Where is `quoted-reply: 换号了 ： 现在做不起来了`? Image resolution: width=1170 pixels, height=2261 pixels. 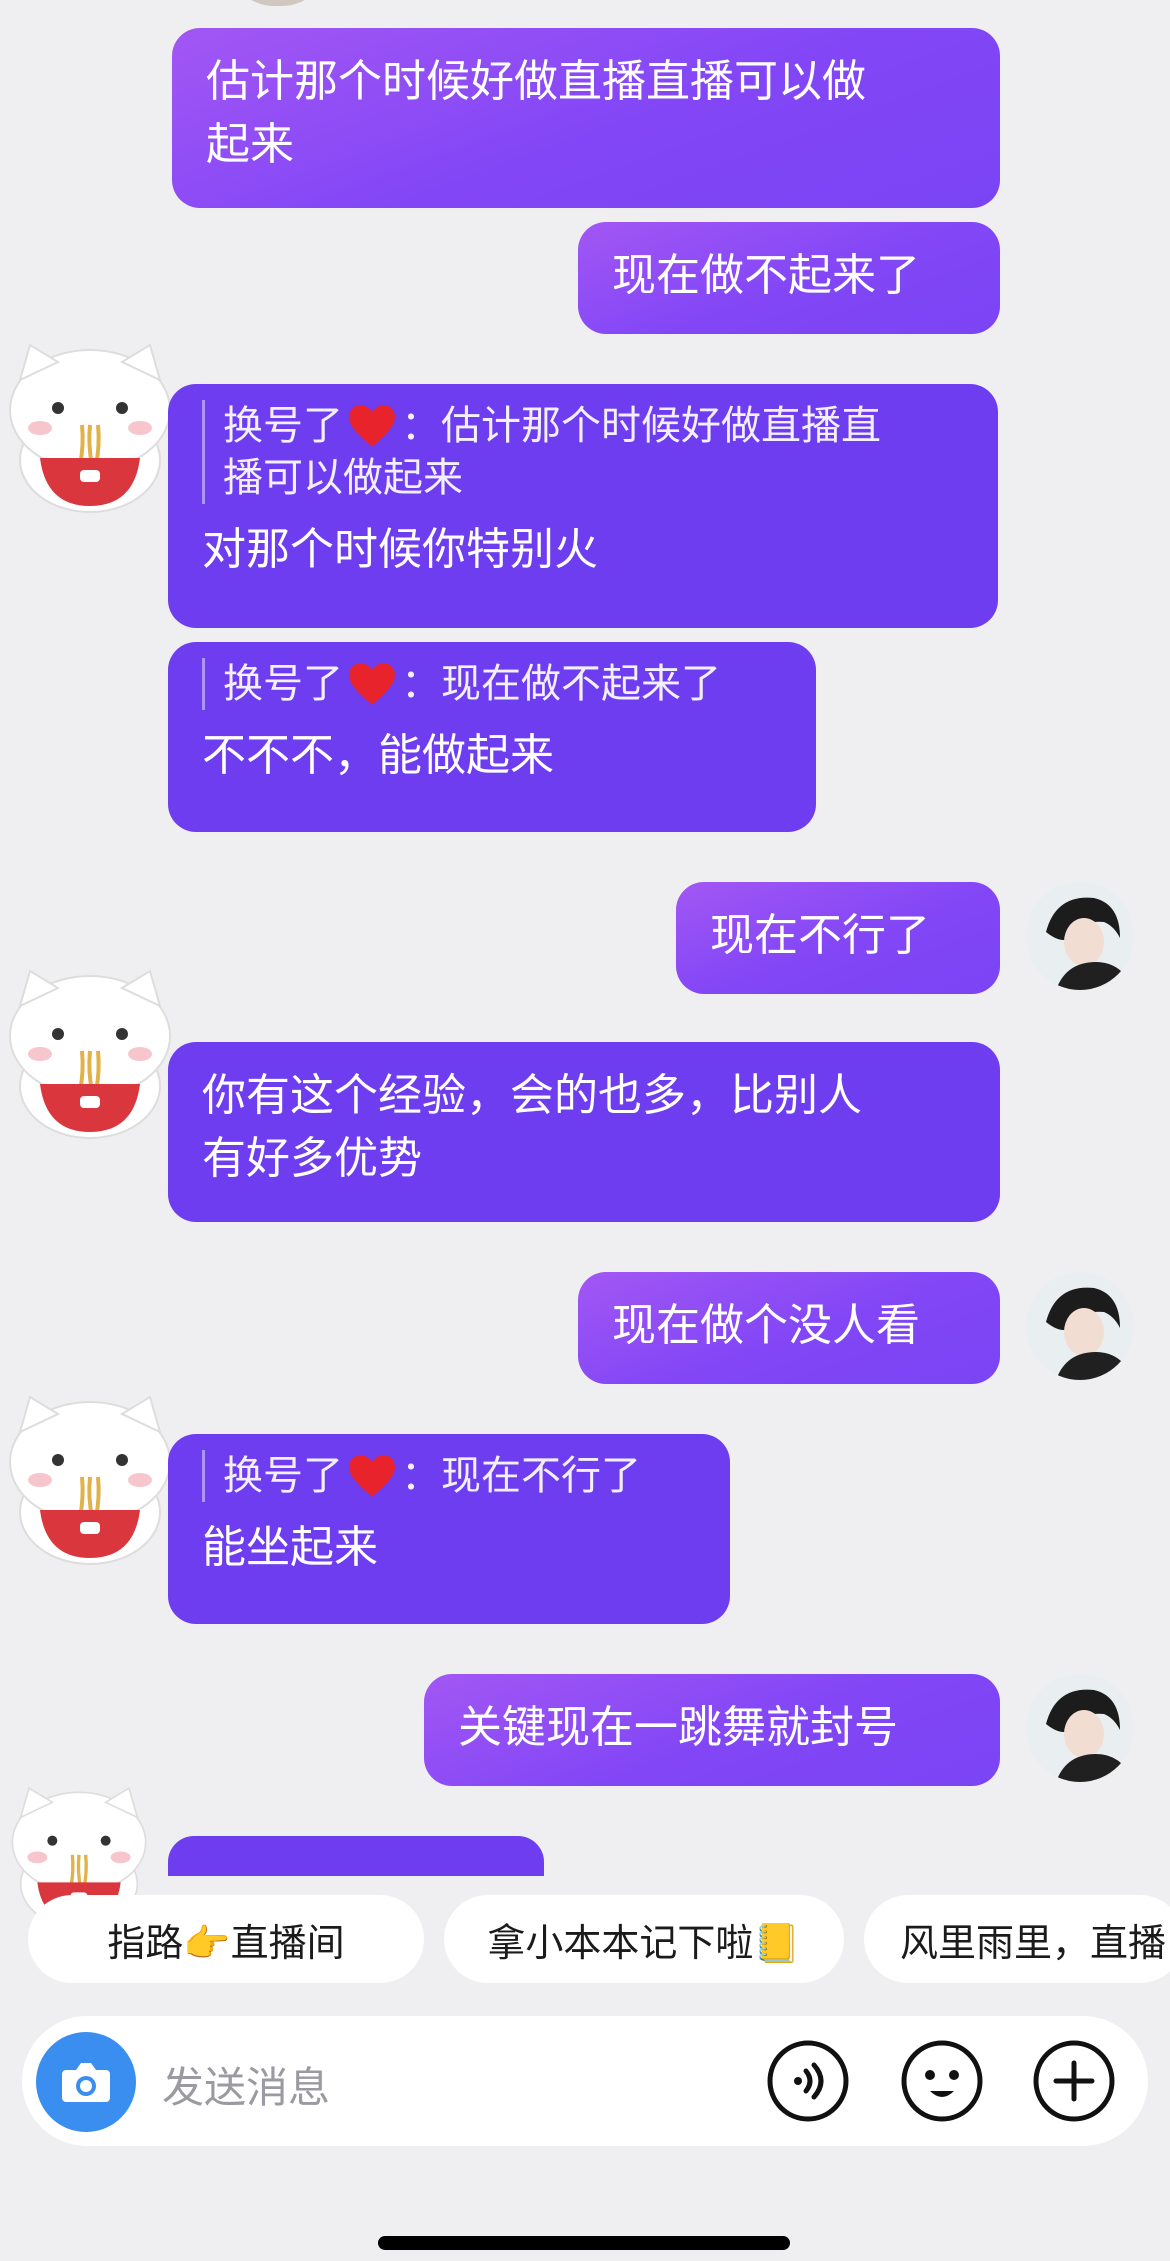 quoted-reply: 换号了 ： 现在做不起来了 is located at coordinates (492, 684).